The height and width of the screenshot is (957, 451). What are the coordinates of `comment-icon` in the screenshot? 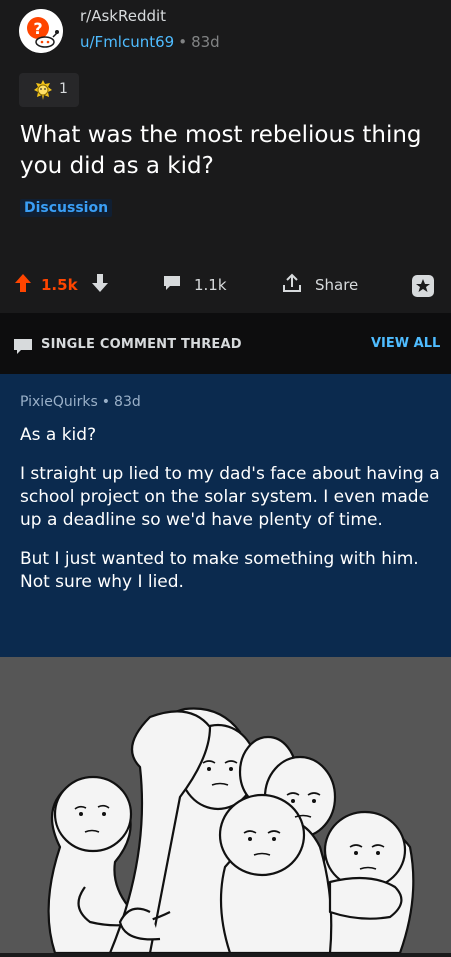 It's located at (172, 285).